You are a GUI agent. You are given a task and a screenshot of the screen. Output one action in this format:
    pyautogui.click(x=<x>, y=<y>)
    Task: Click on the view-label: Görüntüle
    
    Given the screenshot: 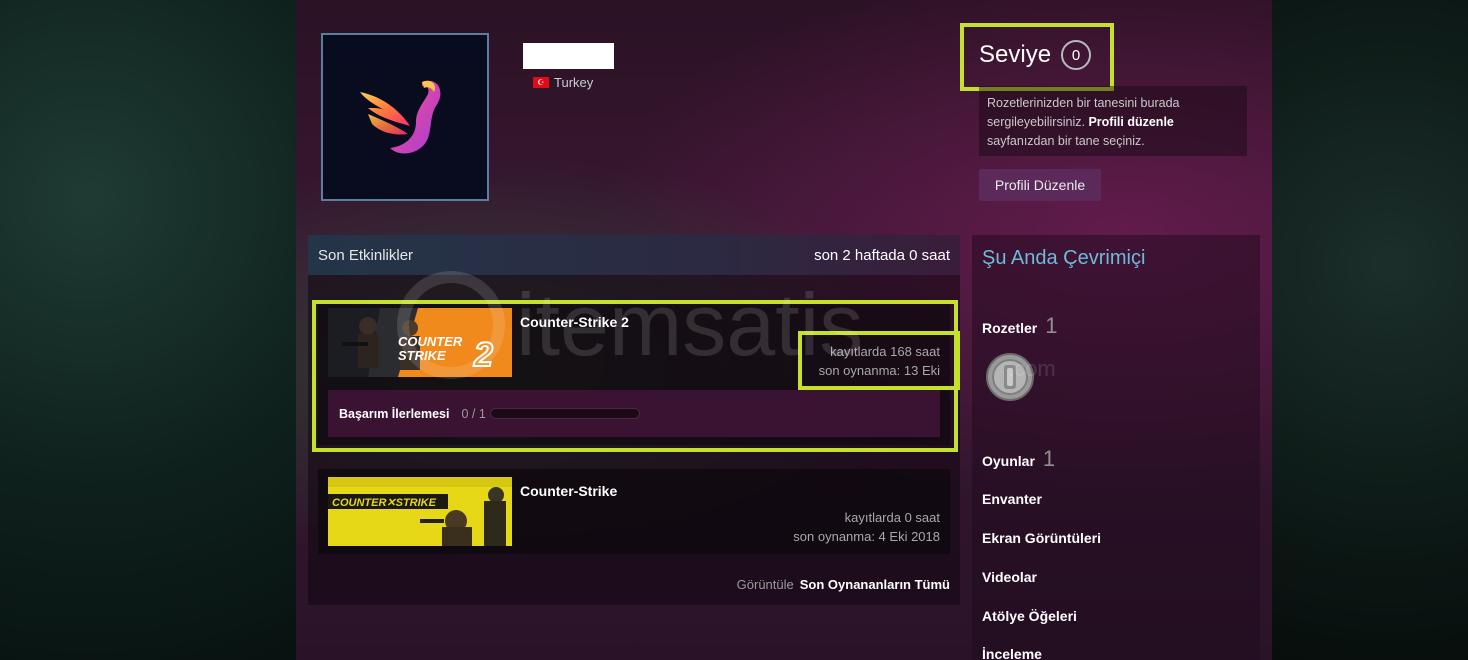 What is the action you would take?
    pyautogui.click(x=765, y=584)
    